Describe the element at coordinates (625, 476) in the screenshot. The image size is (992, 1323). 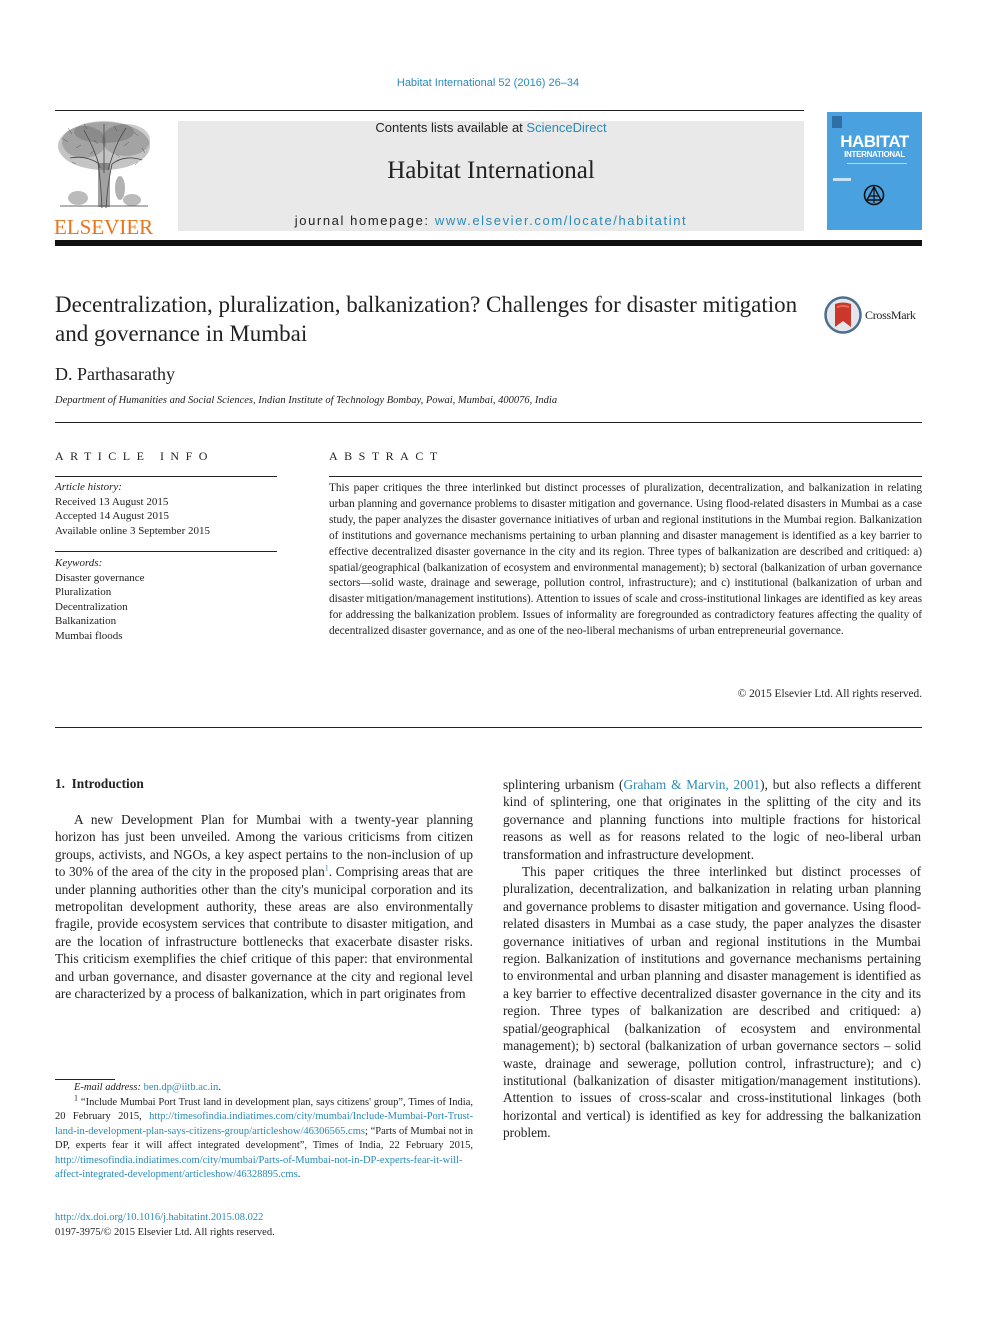
I see `abstract-rule` at that location.